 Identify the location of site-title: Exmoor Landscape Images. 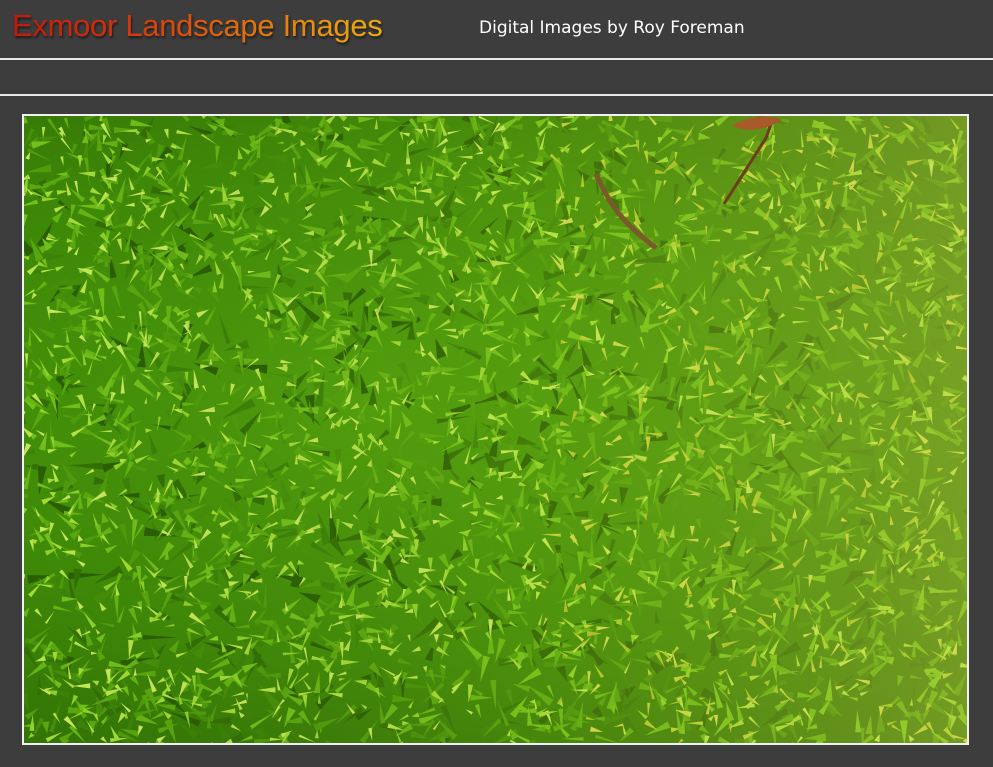
(197, 26).